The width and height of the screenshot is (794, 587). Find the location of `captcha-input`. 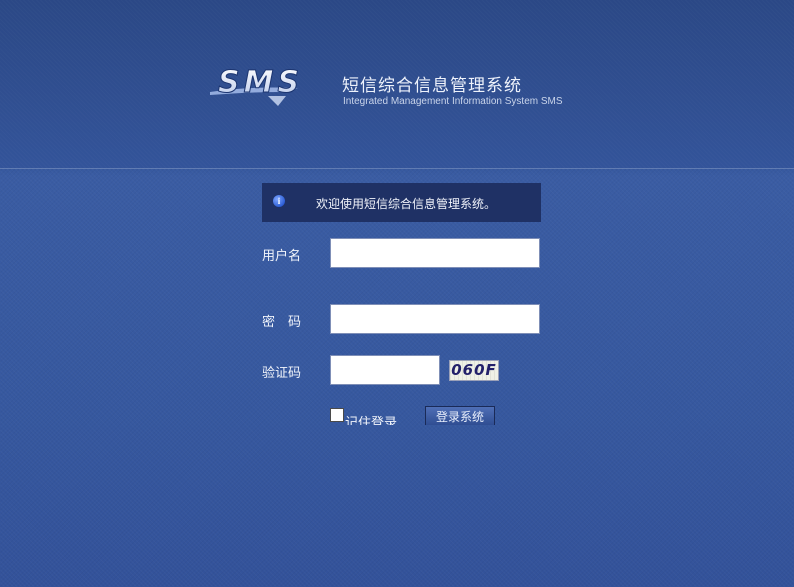

captcha-input is located at coordinates (385, 370).